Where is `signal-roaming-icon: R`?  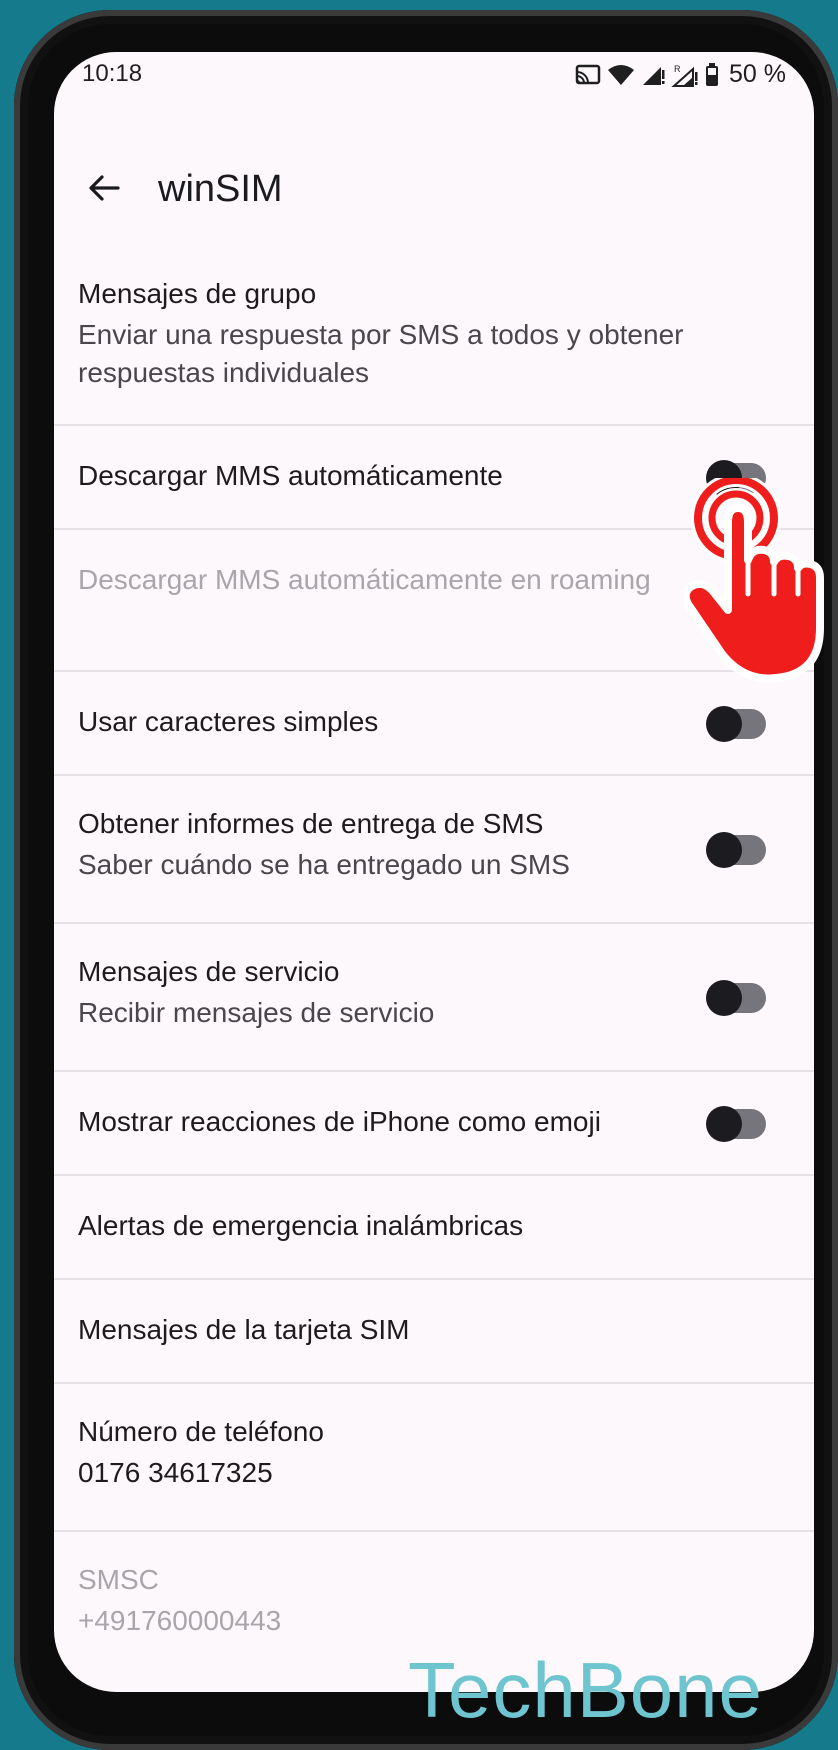 signal-roaming-icon: R is located at coordinates (684, 75).